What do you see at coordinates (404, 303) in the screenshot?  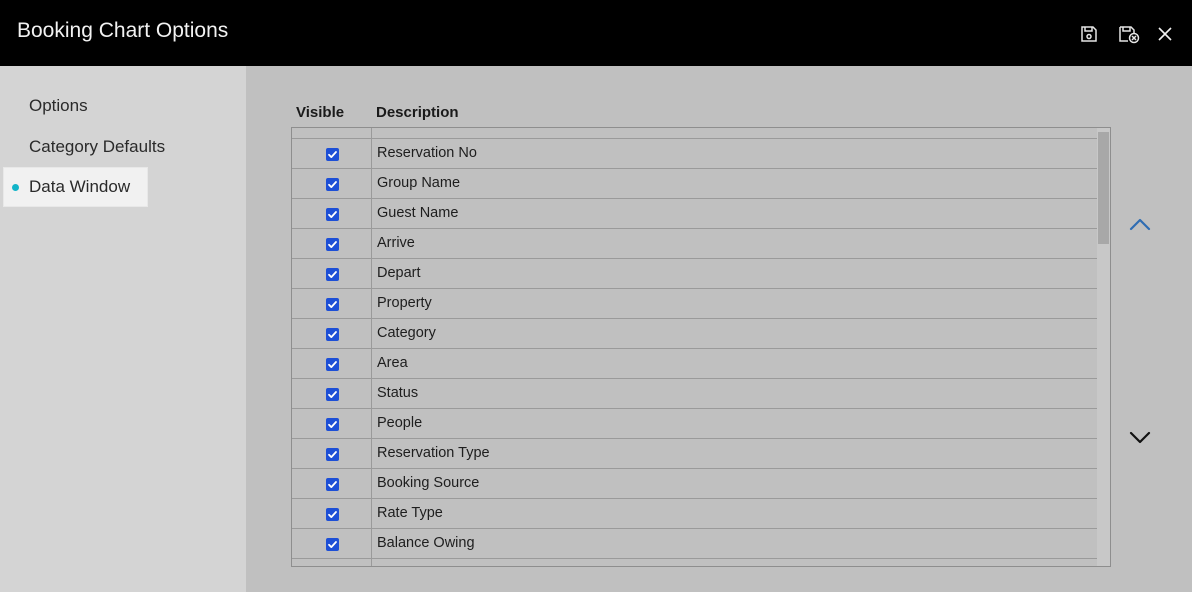 I see `row-description: Property` at bounding box center [404, 303].